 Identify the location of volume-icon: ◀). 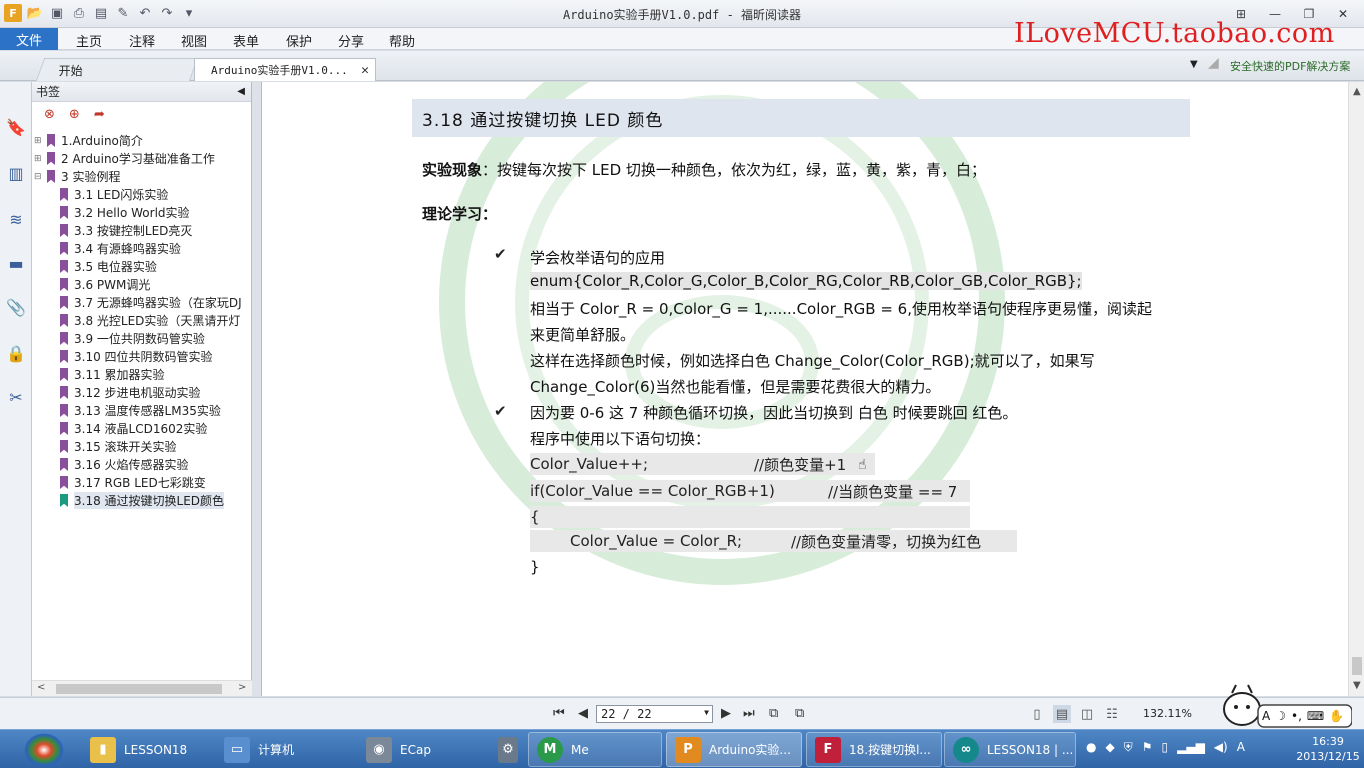
(1221, 747).